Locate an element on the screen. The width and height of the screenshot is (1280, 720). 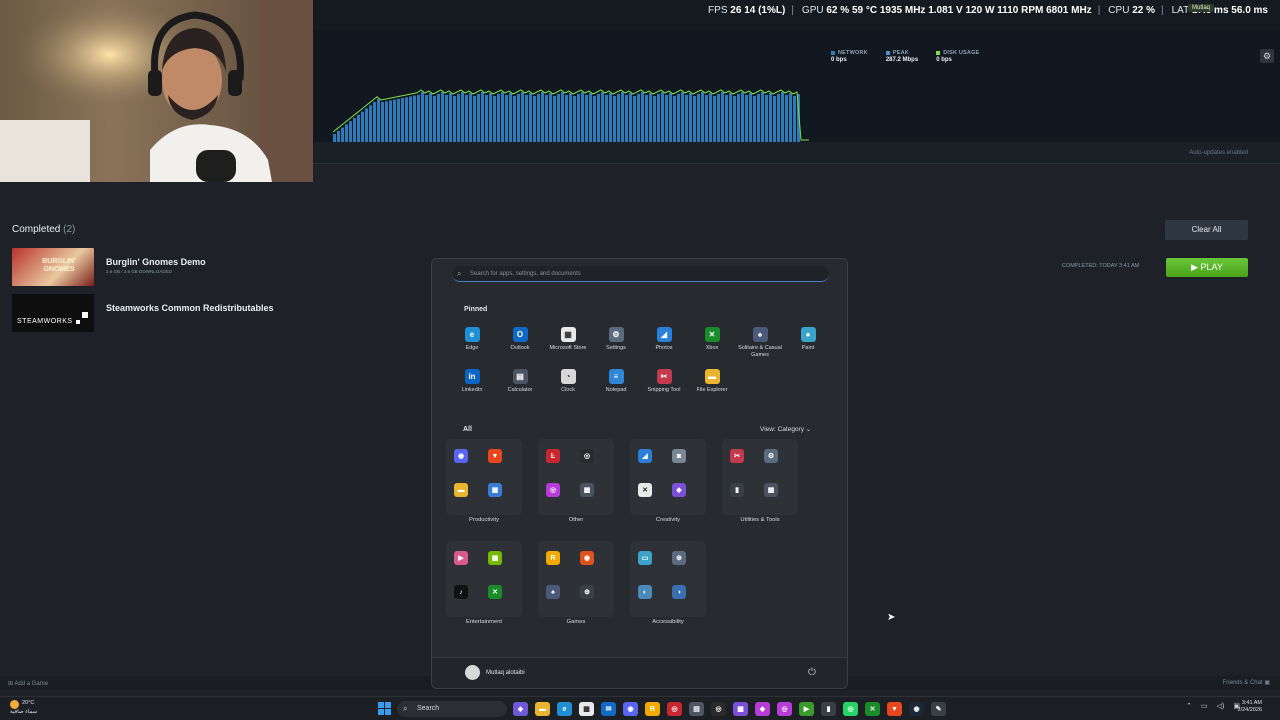
media-icon: ◎ is located at coordinates (784, 709).